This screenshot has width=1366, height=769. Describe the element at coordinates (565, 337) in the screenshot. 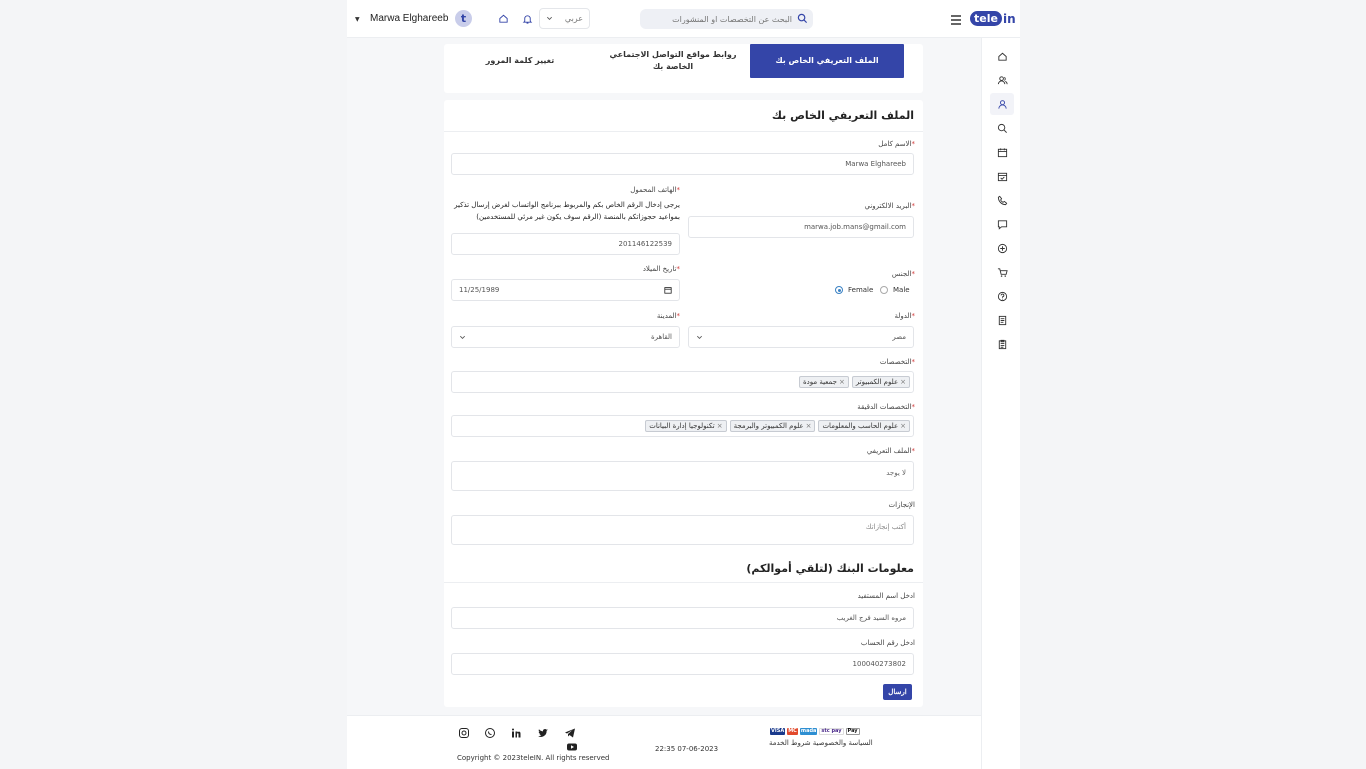

I see `city-select: القاهرة` at that location.